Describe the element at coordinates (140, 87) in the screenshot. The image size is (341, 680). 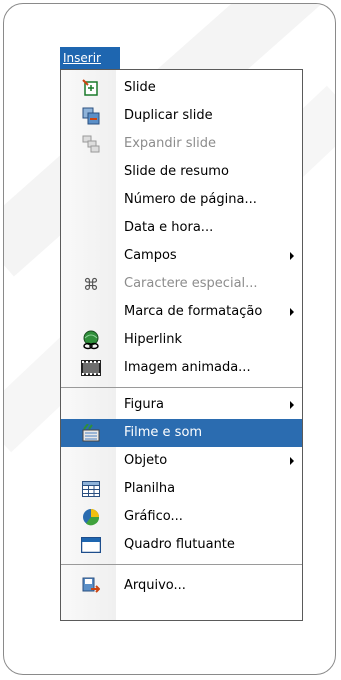
I see `menu-item-label: Slide` at that location.